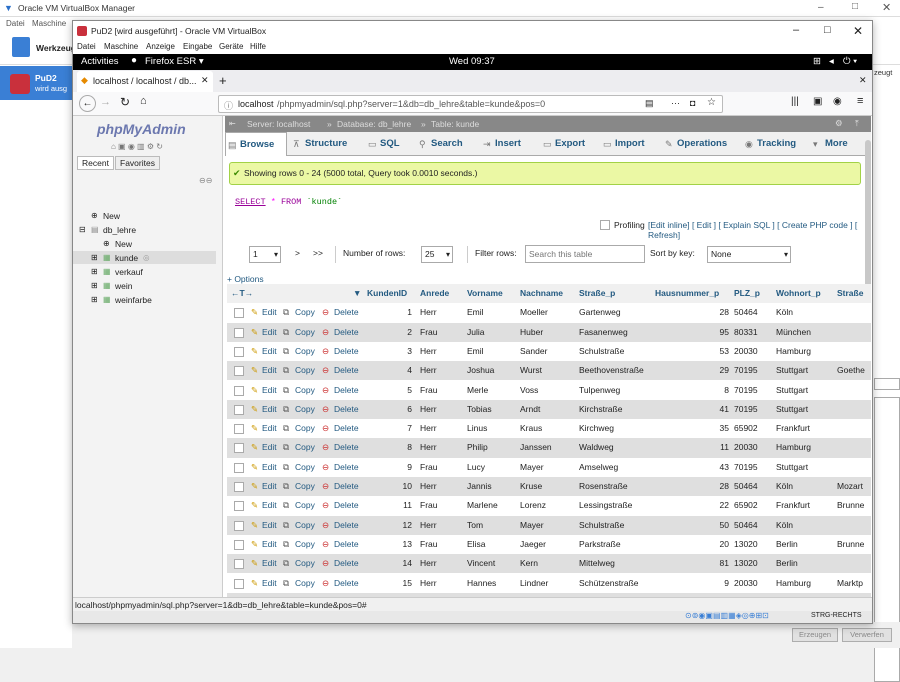 This screenshot has width=900, height=682. I want to click on table-cell: Lucy, so click(476, 467).